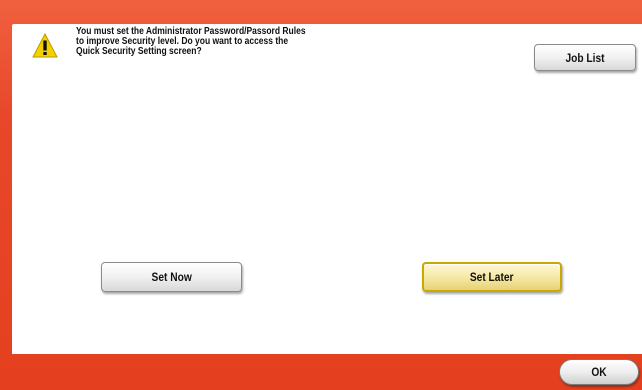 This screenshot has width=642, height=390. I want to click on set-later-button: Set Later, so click(492, 277).